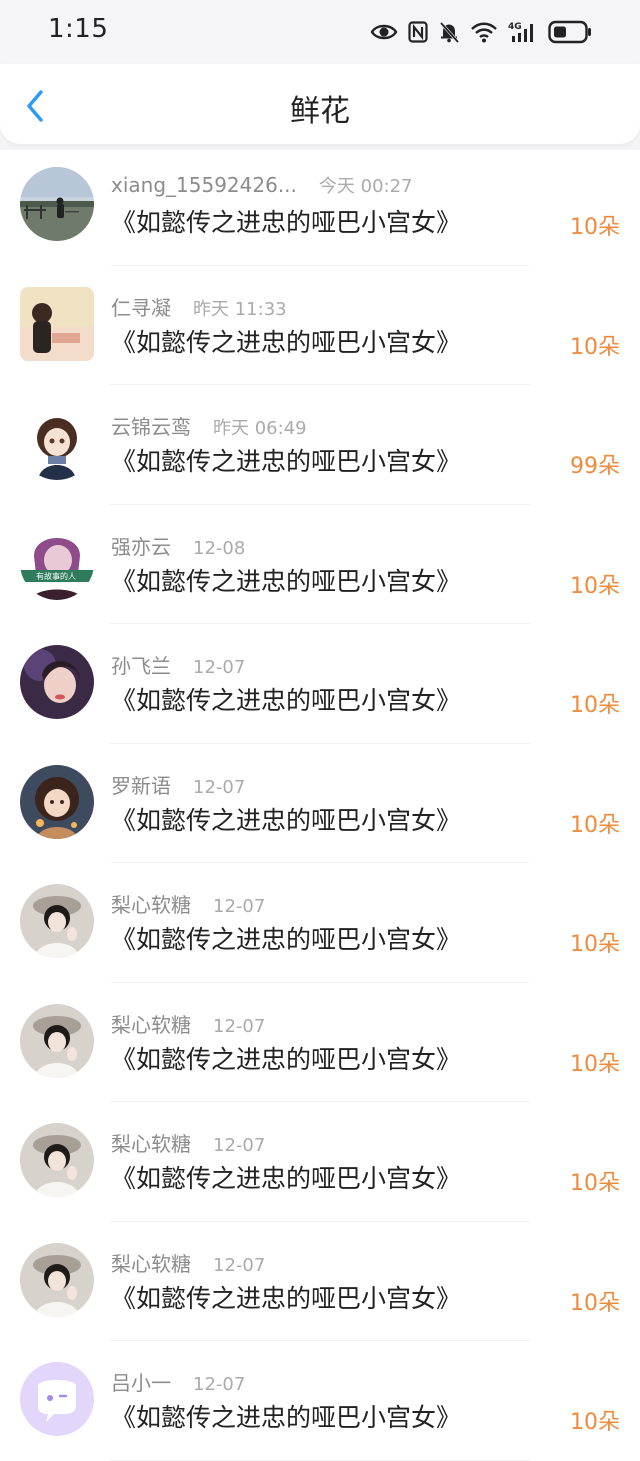 This screenshot has width=640, height=1461. What do you see at coordinates (178, 784) in the screenshot?
I see `item-meta: 罗新语 12-07` at bounding box center [178, 784].